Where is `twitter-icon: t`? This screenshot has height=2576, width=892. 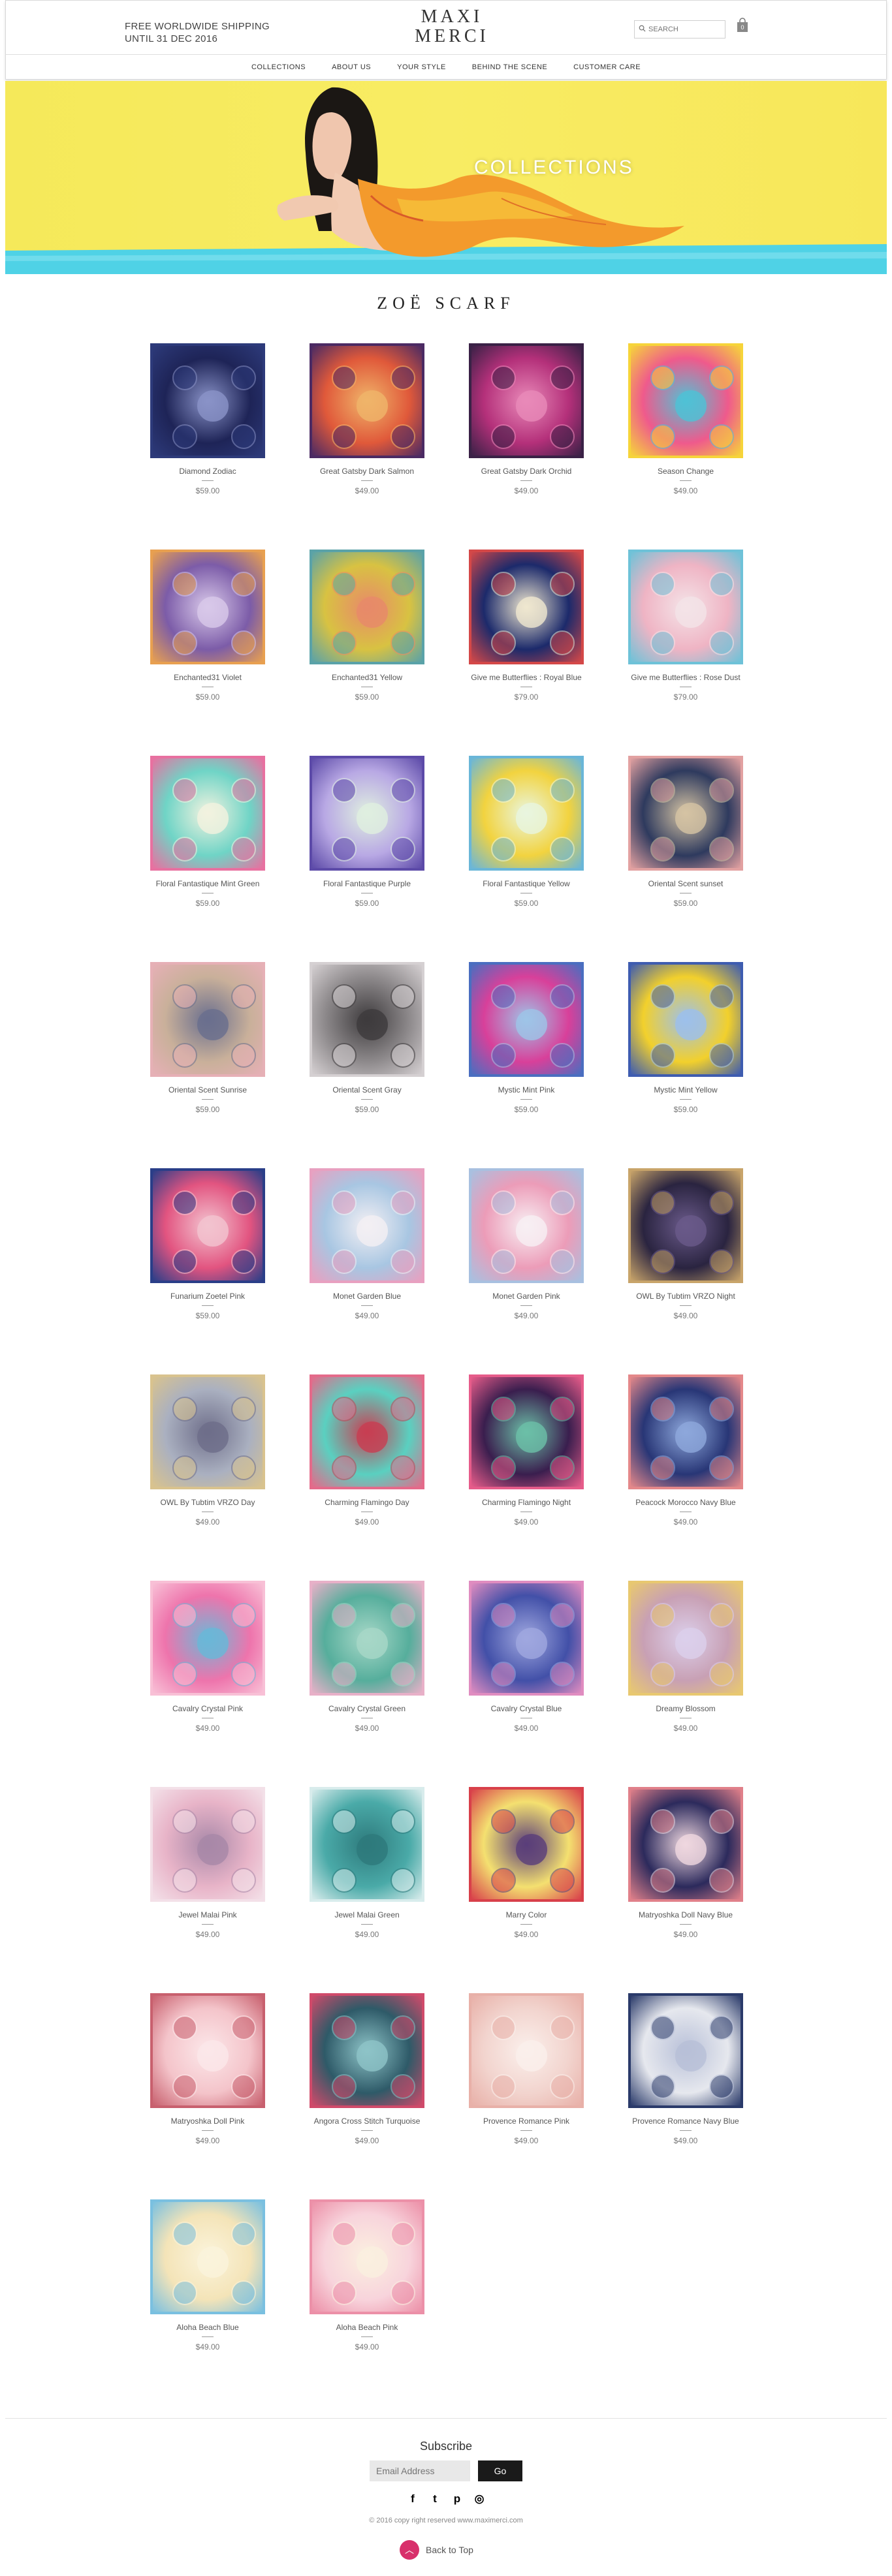
twitter-icon: t is located at coordinates (435, 2499).